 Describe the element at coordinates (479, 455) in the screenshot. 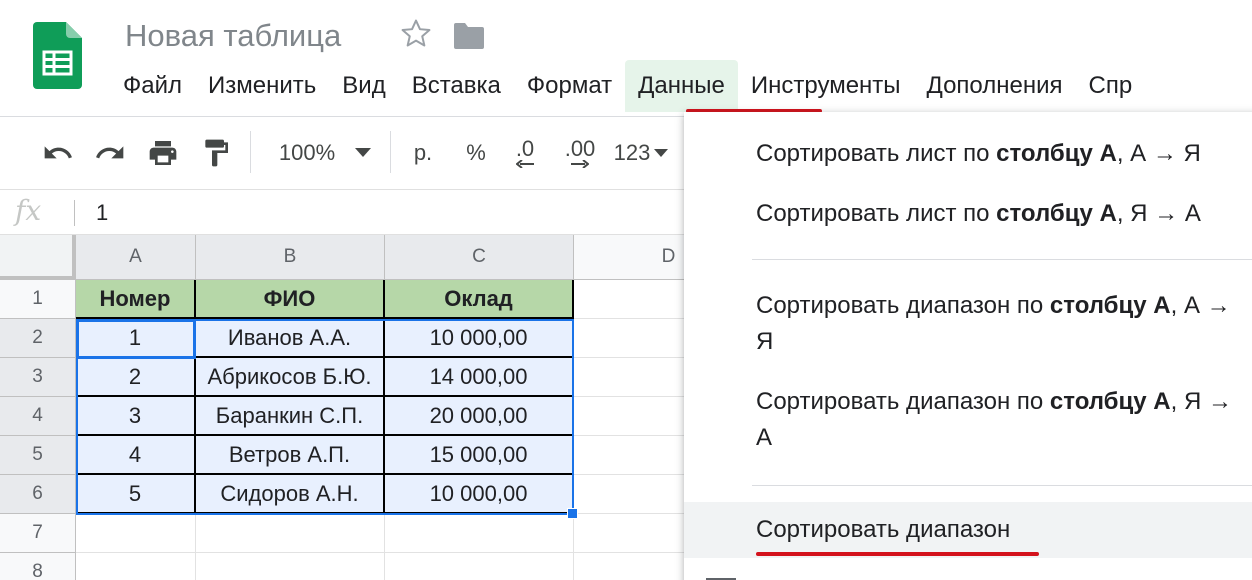

I see `table-cell: 15 000,00` at that location.